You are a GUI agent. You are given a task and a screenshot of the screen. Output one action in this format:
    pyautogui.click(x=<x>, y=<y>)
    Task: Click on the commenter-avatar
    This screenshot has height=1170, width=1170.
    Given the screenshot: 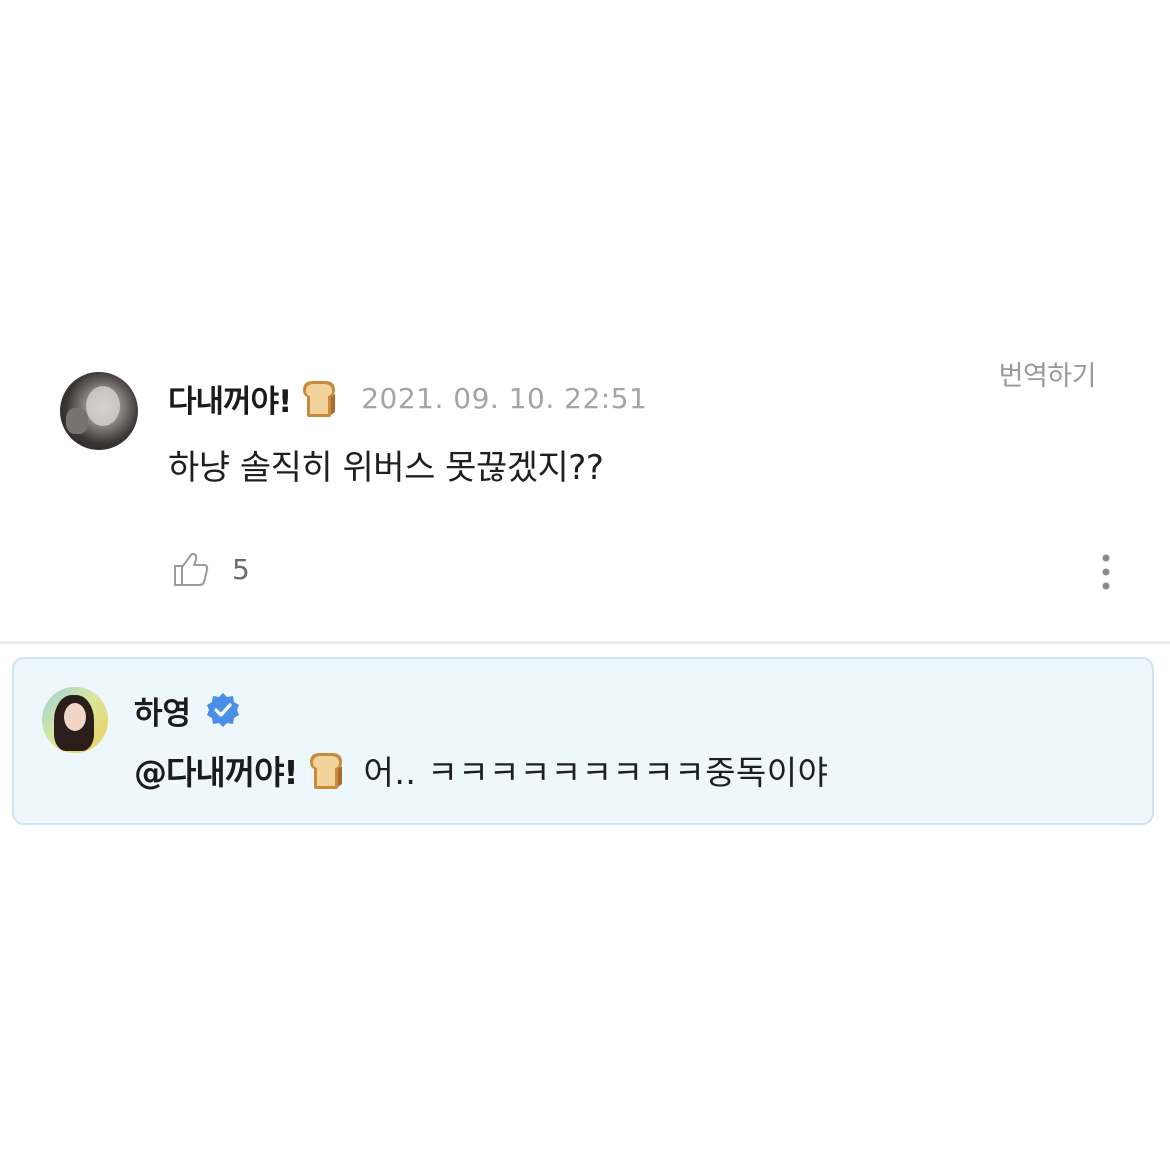 What is the action you would take?
    pyautogui.click(x=99, y=411)
    